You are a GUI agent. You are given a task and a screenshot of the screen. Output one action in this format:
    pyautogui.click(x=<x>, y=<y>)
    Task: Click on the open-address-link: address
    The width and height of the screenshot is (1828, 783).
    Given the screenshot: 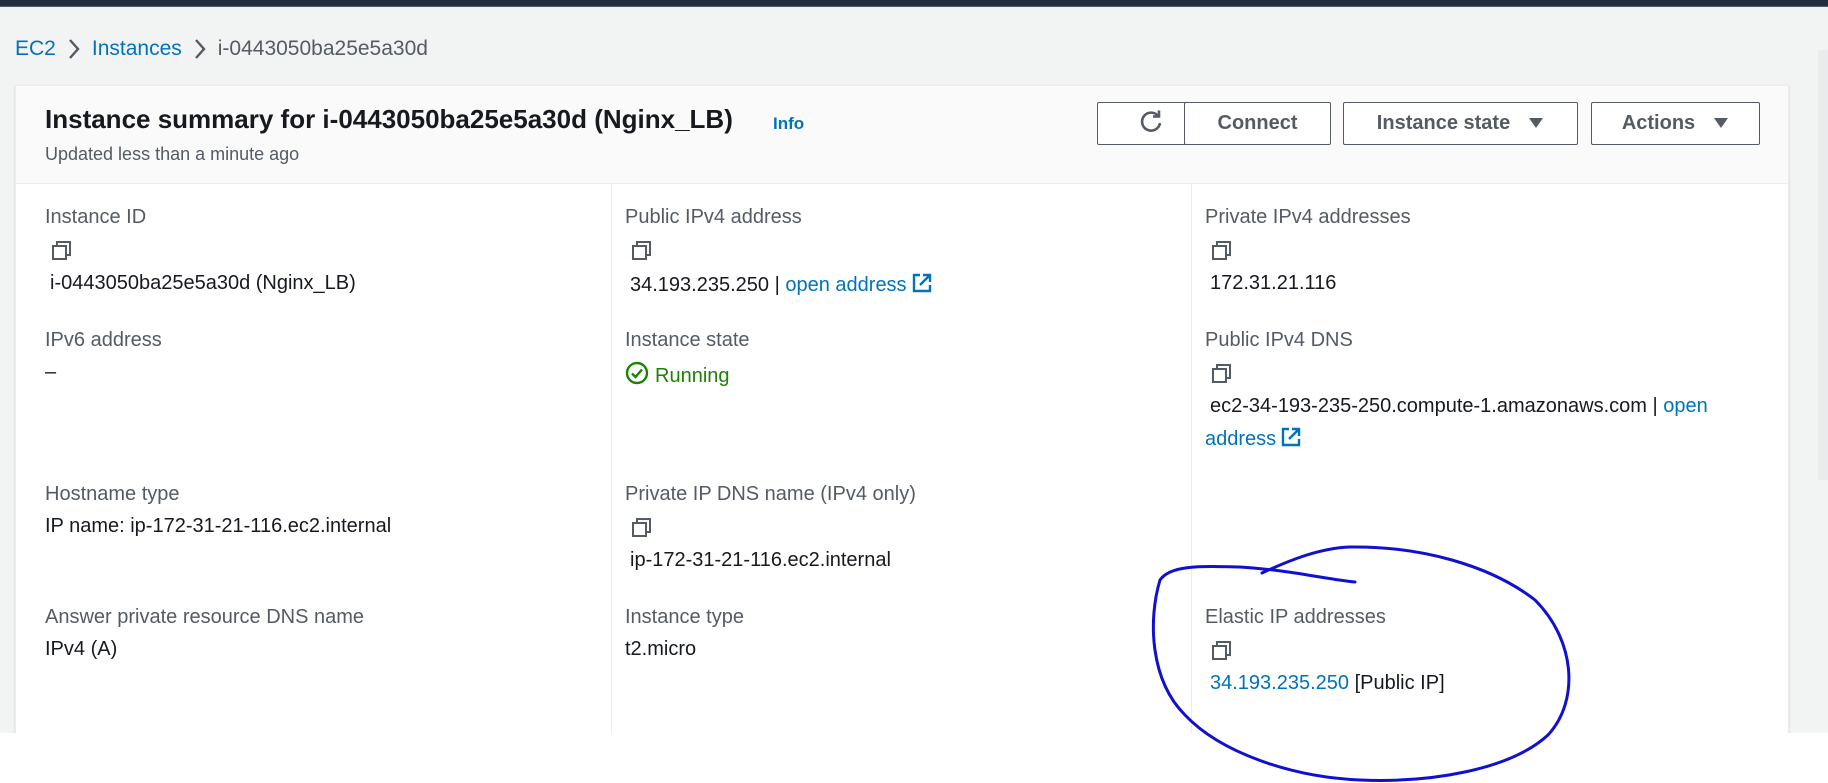 What is the action you would take?
    pyautogui.click(x=1253, y=438)
    